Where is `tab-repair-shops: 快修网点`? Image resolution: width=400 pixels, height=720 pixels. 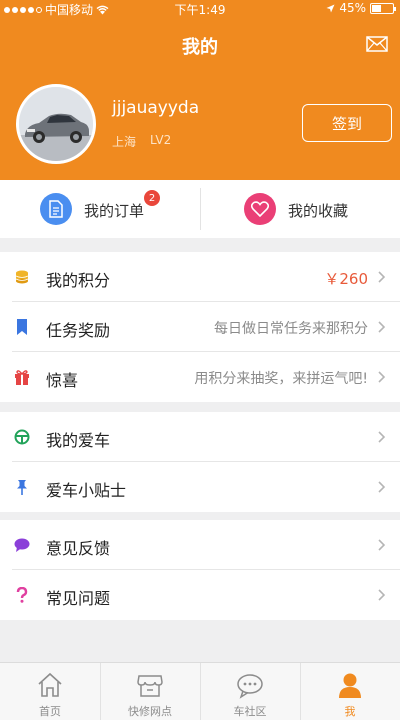 tab-repair-shops: 快修网点 is located at coordinates (150, 691).